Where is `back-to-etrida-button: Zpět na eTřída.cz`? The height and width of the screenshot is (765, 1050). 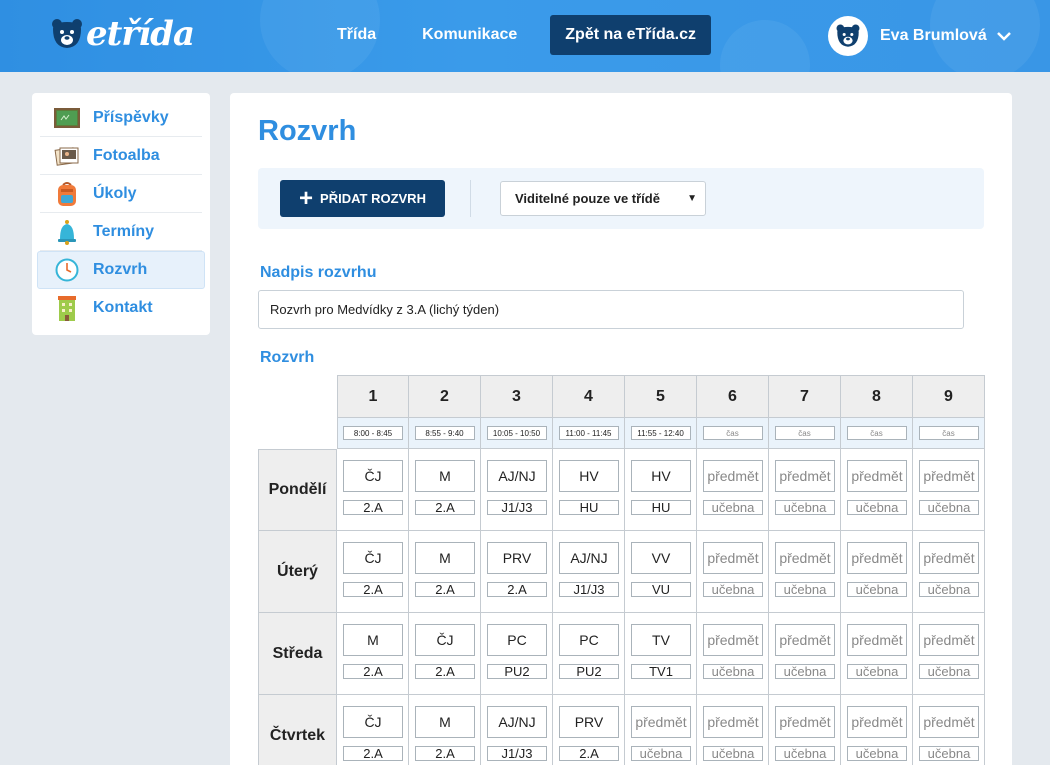
back-to-etrida-button: Zpět na eTřída.cz is located at coordinates (630, 35).